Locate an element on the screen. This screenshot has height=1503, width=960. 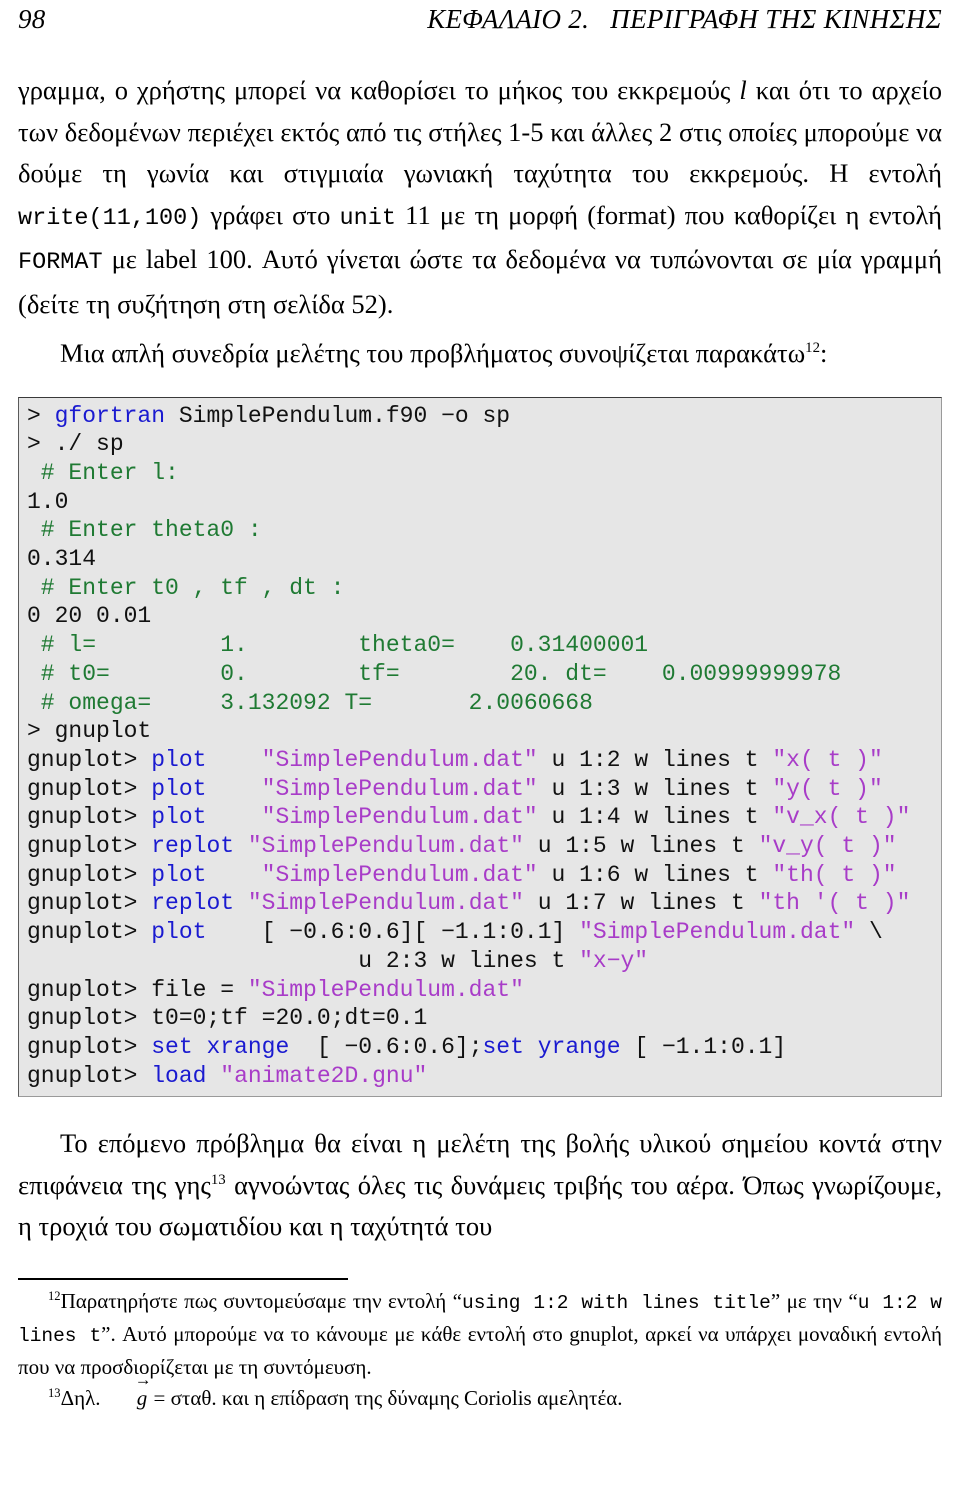
symbol-l: l is located at coordinates (743, 90).